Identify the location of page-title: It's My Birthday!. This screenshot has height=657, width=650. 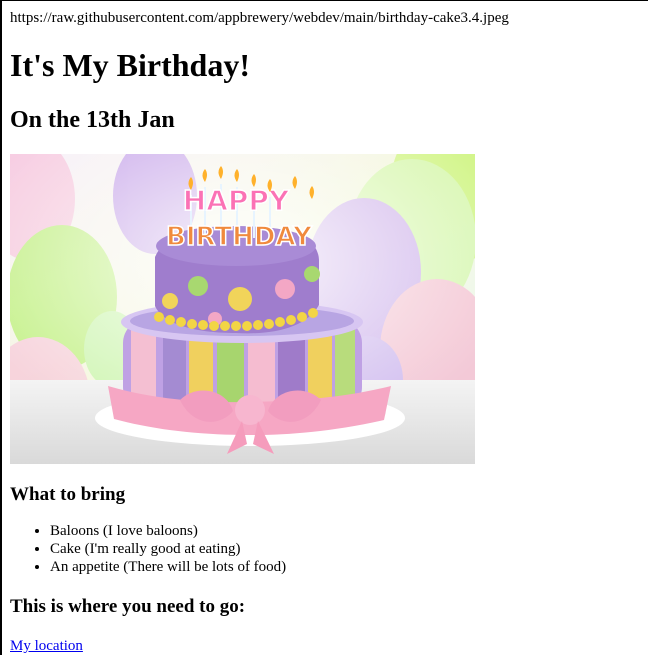
(130, 65).